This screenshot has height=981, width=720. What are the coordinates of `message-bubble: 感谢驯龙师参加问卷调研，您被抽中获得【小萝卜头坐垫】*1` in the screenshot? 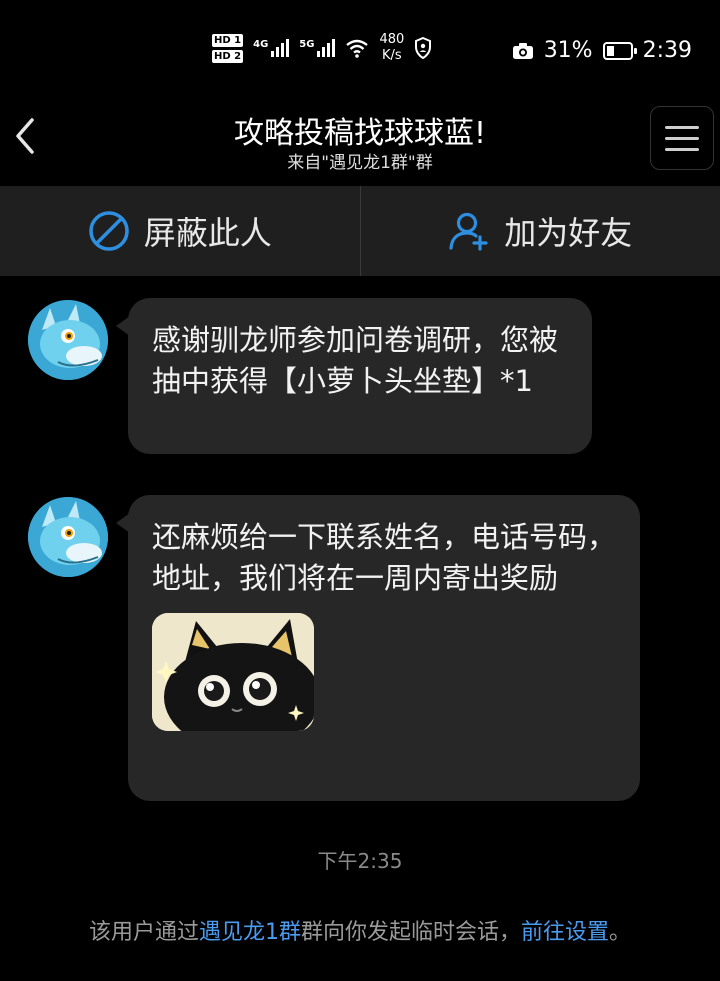 It's located at (354, 376).